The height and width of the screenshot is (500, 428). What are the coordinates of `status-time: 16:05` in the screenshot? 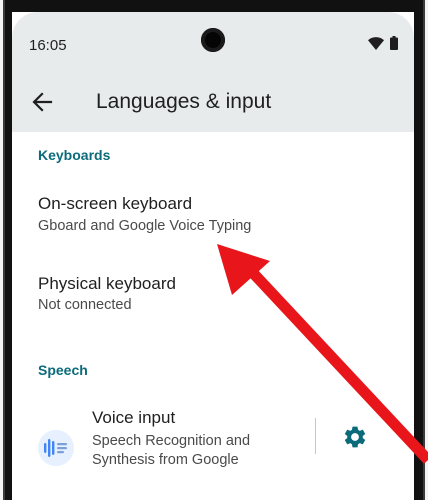 It's located at (48, 45).